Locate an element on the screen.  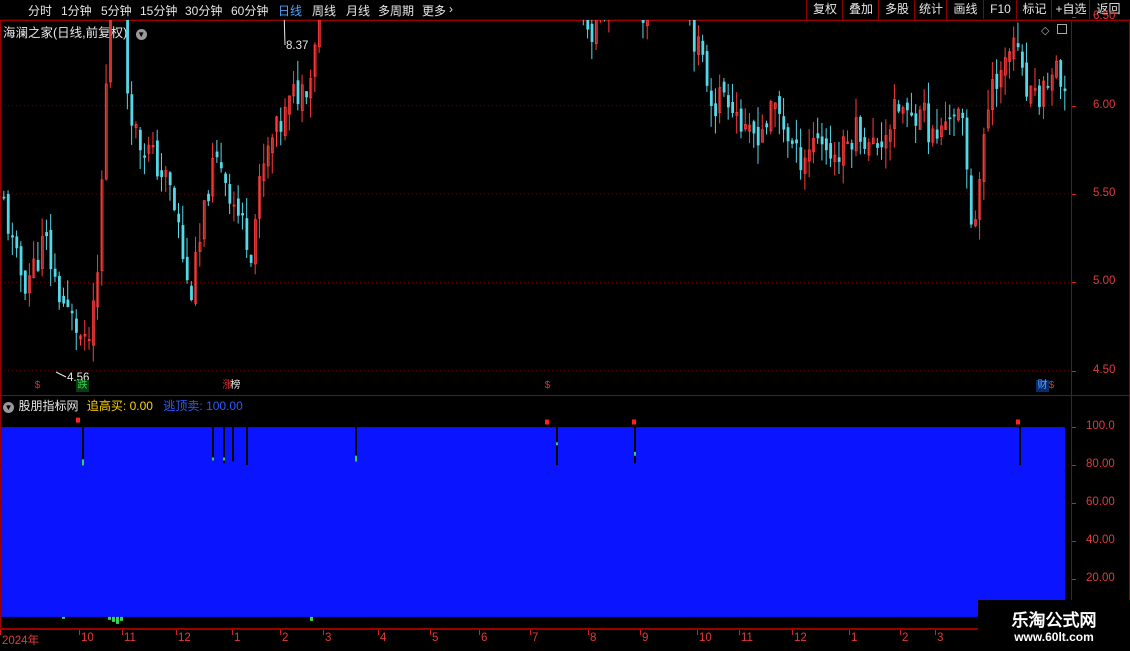
period-tab: 月线 is located at coordinates (358, 10).